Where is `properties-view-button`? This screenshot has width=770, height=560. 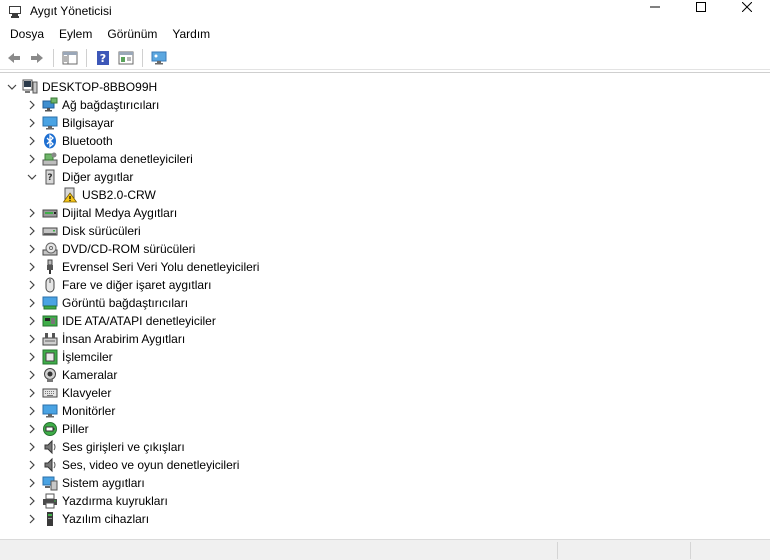
properties-view-button is located at coordinates (126, 58).